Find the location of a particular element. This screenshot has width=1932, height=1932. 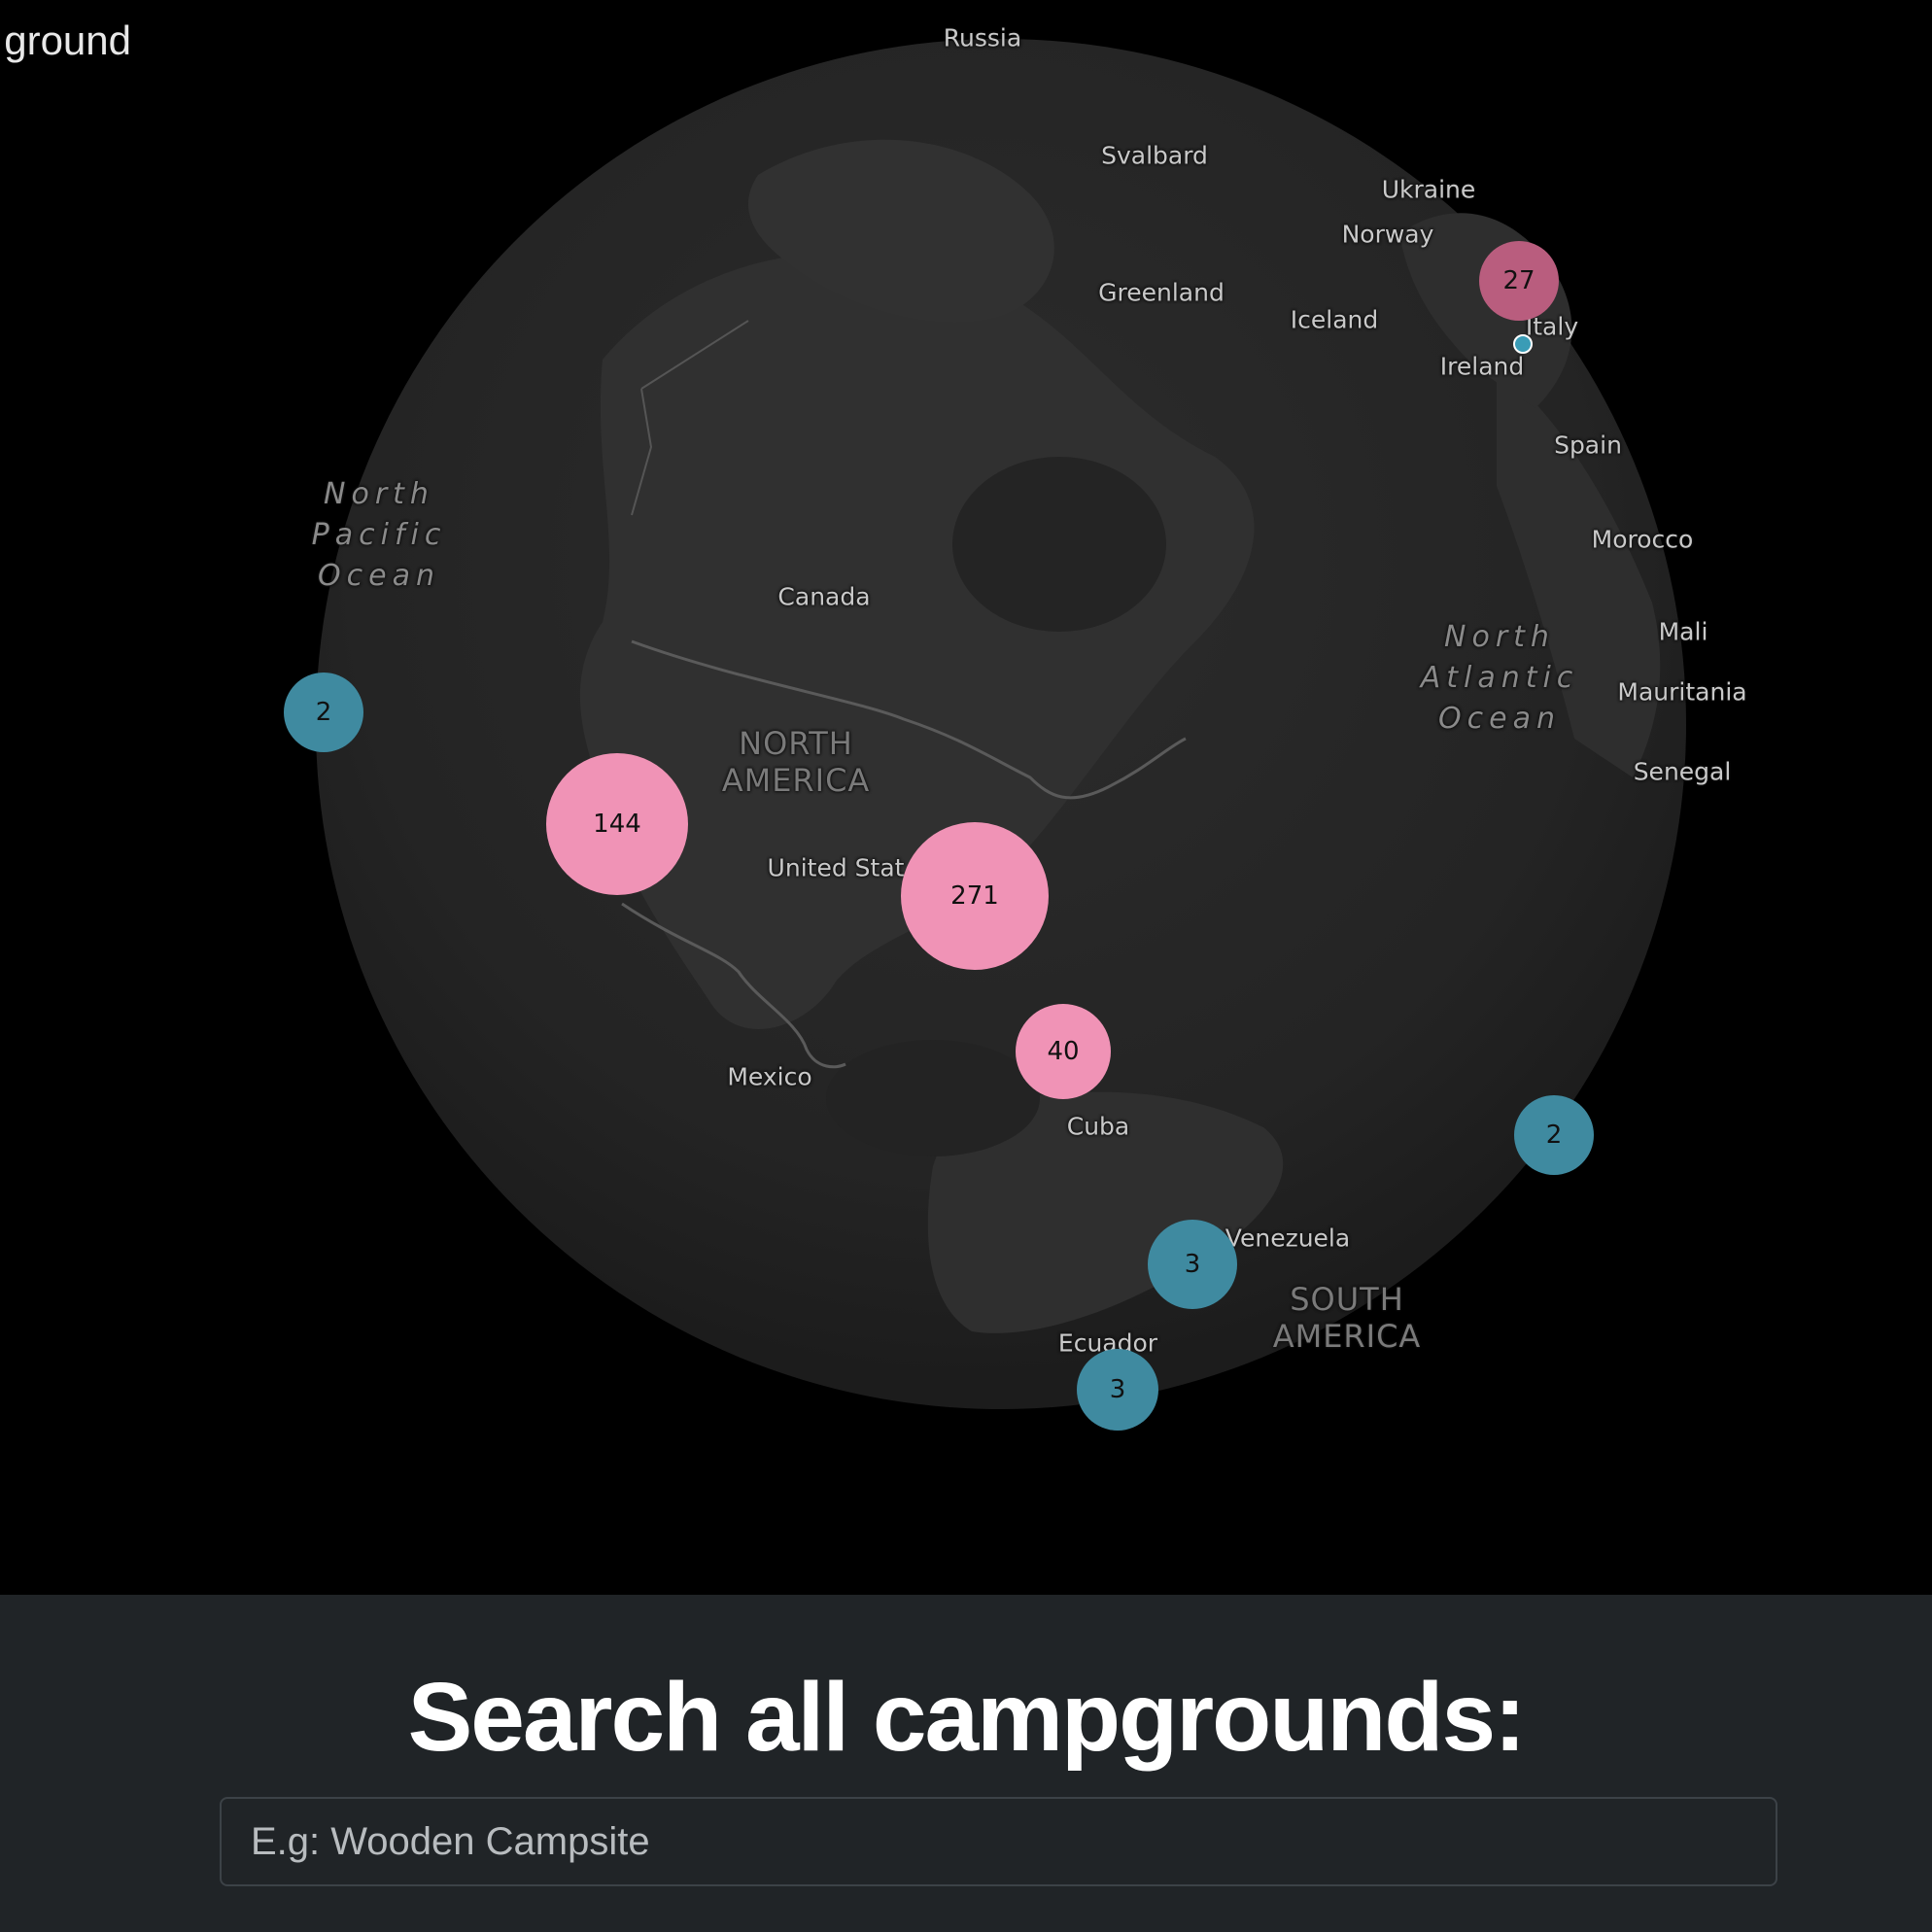

label-south-america: SOUTH AMERICA is located at coordinates (1347, 1318).